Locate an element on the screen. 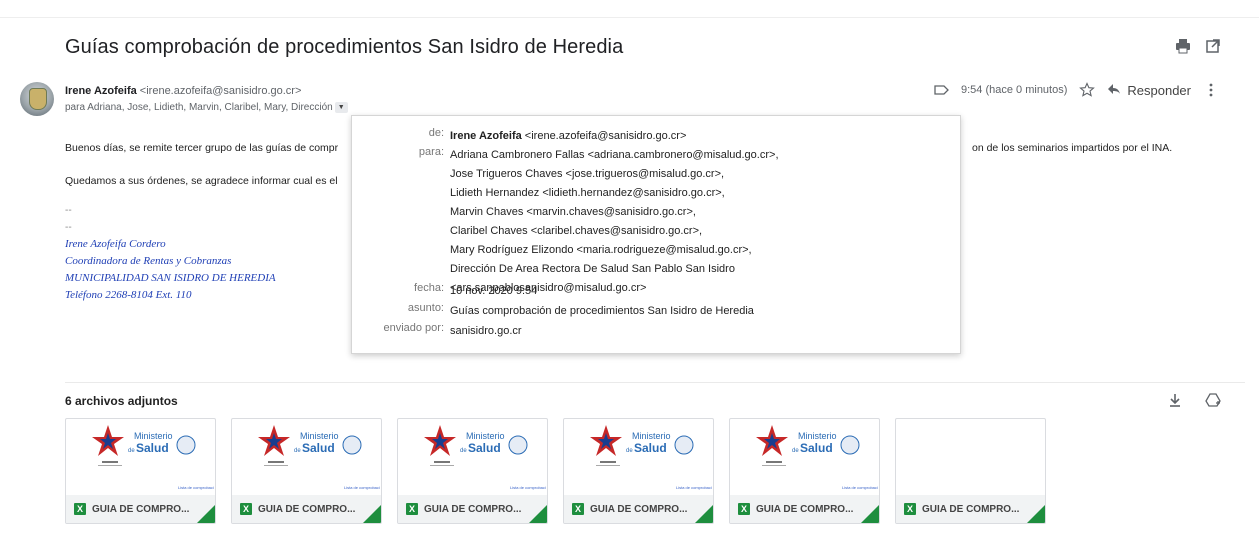 The height and width of the screenshot is (546, 1259). popup-sentby-row: enviado por: sanisidro.go.cr is located at coordinates (437, 331).